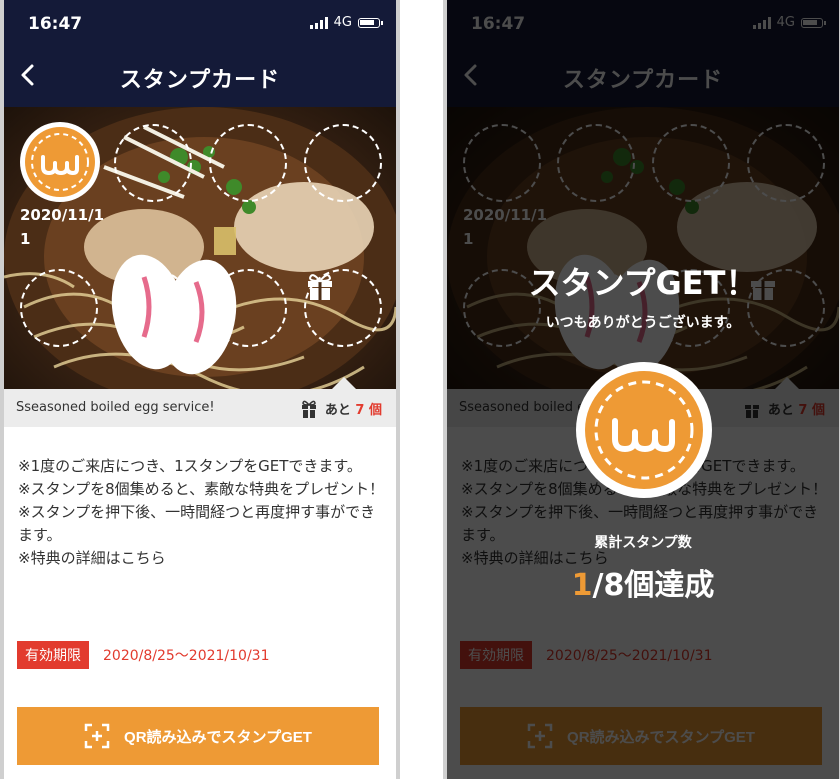 Image resolution: width=840 pixels, height=779 pixels. What do you see at coordinates (343, 308) in the screenshot?
I see `stamp-slot-8-reward` at bounding box center [343, 308].